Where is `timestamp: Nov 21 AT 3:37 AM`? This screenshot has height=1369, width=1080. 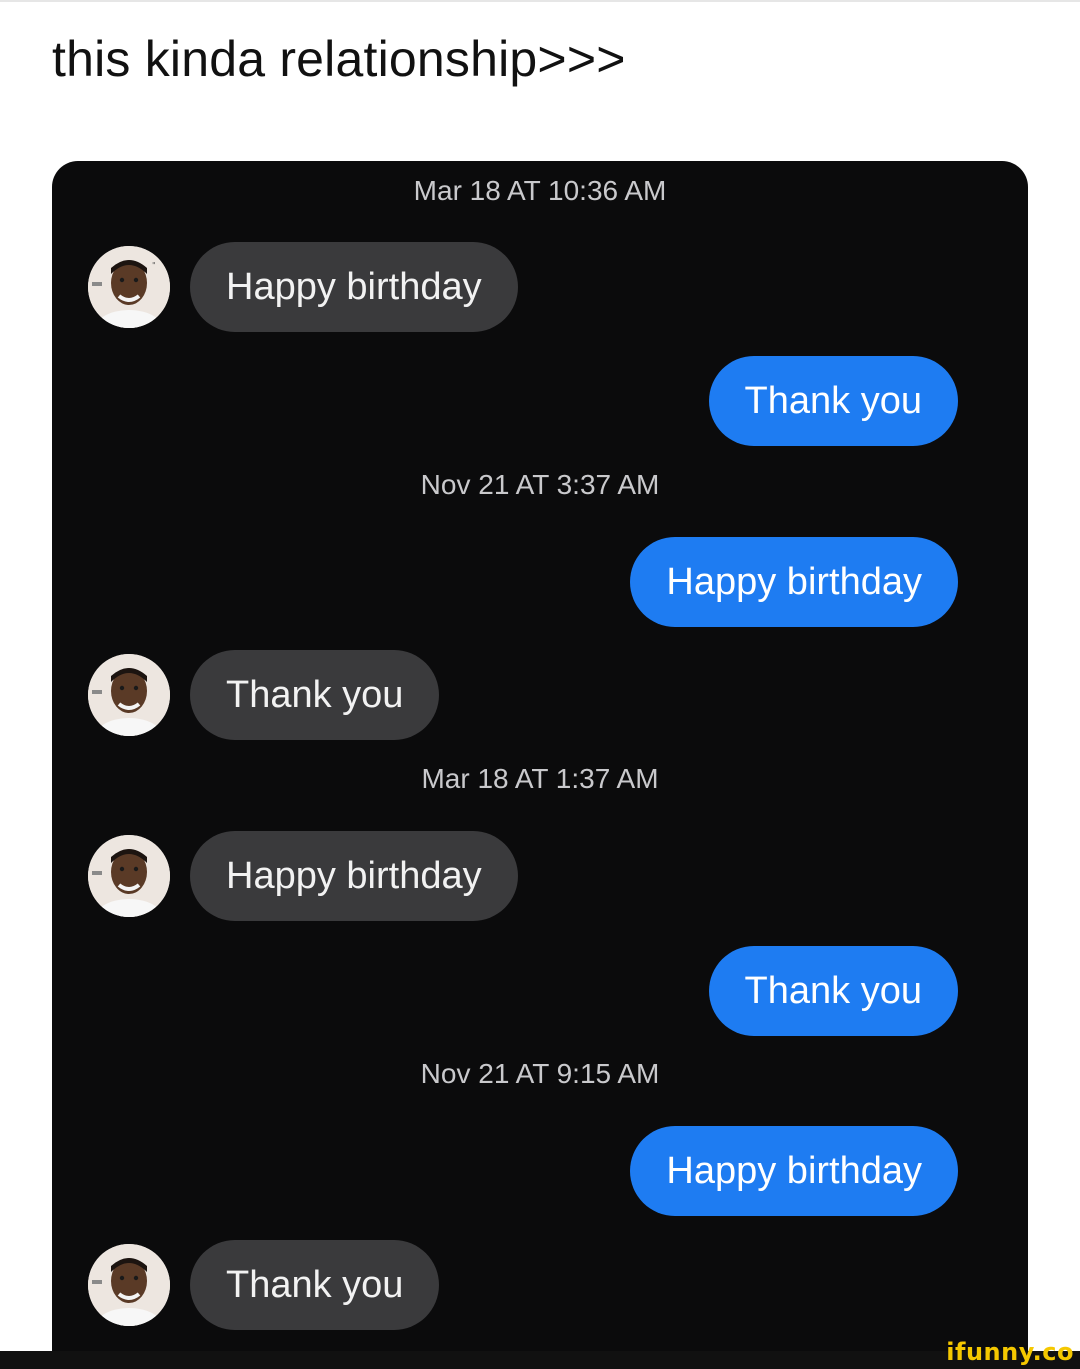 timestamp: Nov 21 AT 3:37 AM is located at coordinates (540, 484).